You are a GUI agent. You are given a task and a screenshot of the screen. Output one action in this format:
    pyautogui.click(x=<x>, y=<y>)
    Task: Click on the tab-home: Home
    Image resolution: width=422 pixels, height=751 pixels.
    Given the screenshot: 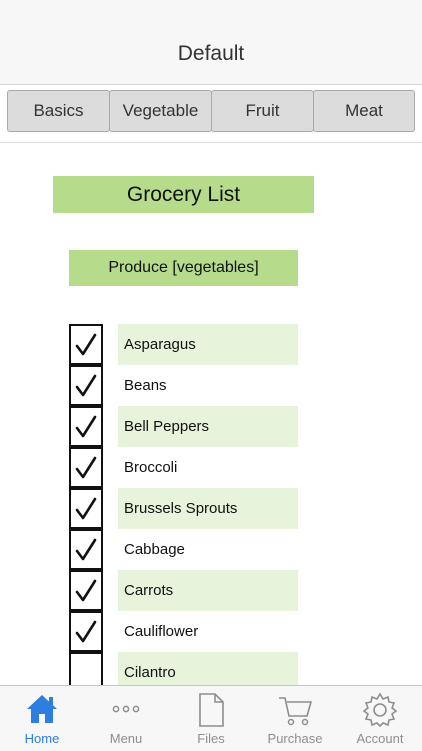 What is the action you would take?
    pyautogui.click(x=42, y=718)
    